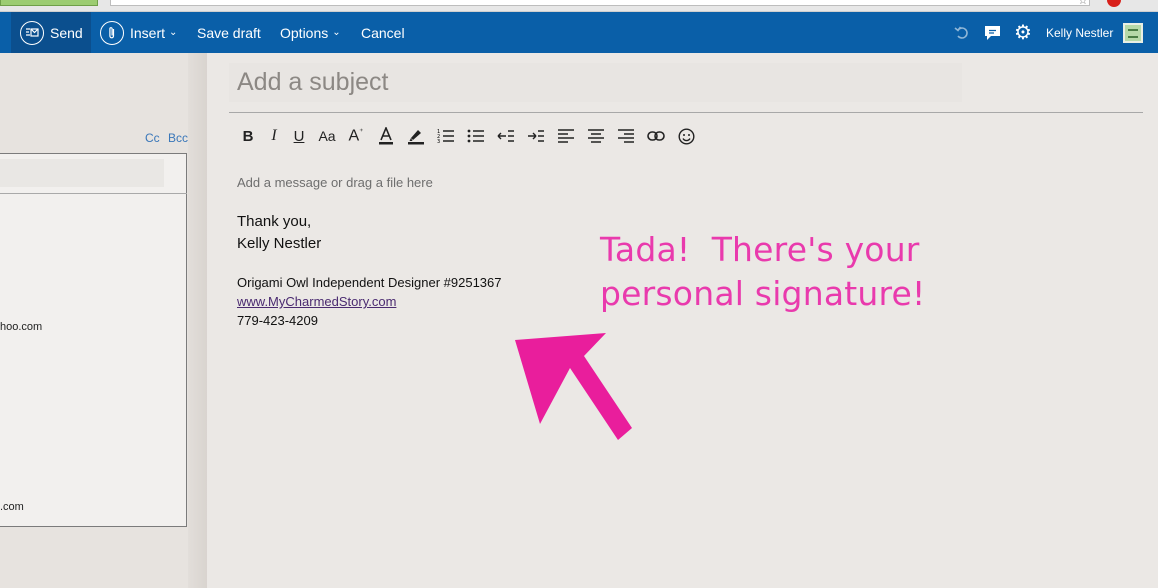 This screenshot has height=588, width=1158. I want to click on send-button: Send, so click(51, 32).